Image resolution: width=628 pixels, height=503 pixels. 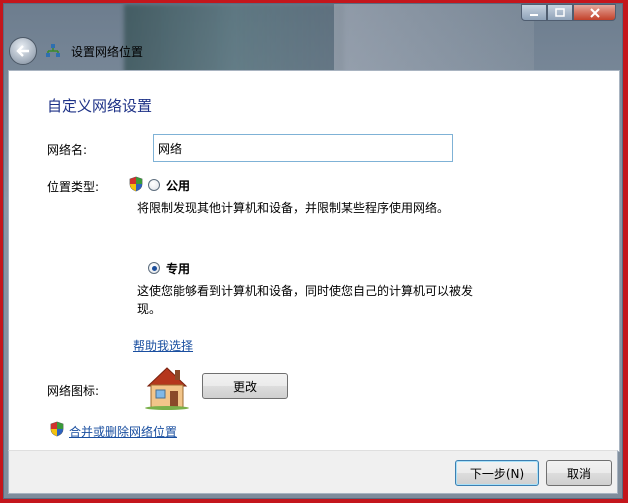 What do you see at coordinates (293, 208) in the screenshot?
I see `public-description: 将限制发现其他计算机和设备，并限制某些程序使用网络。` at bounding box center [293, 208].